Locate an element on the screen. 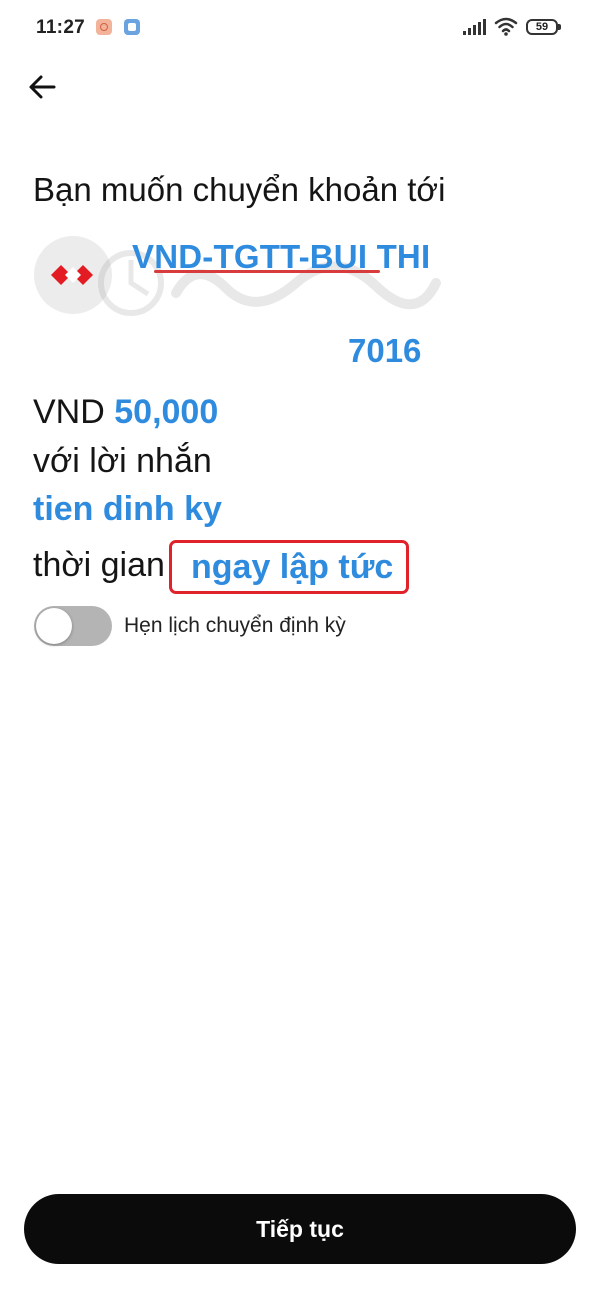 The width and height of the screenshot is (600, 1300). schedule-toggle is located at coordinates (73, 626).